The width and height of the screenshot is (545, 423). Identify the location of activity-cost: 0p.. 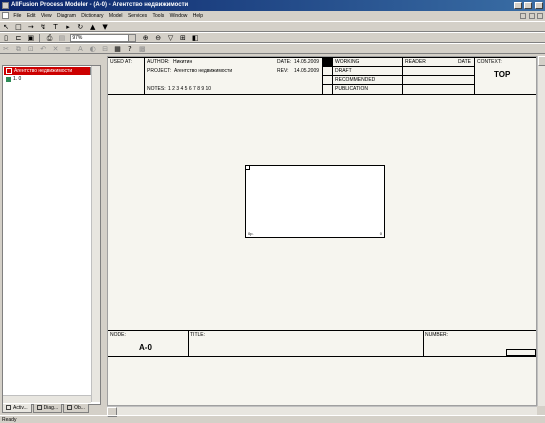
(251, 233).